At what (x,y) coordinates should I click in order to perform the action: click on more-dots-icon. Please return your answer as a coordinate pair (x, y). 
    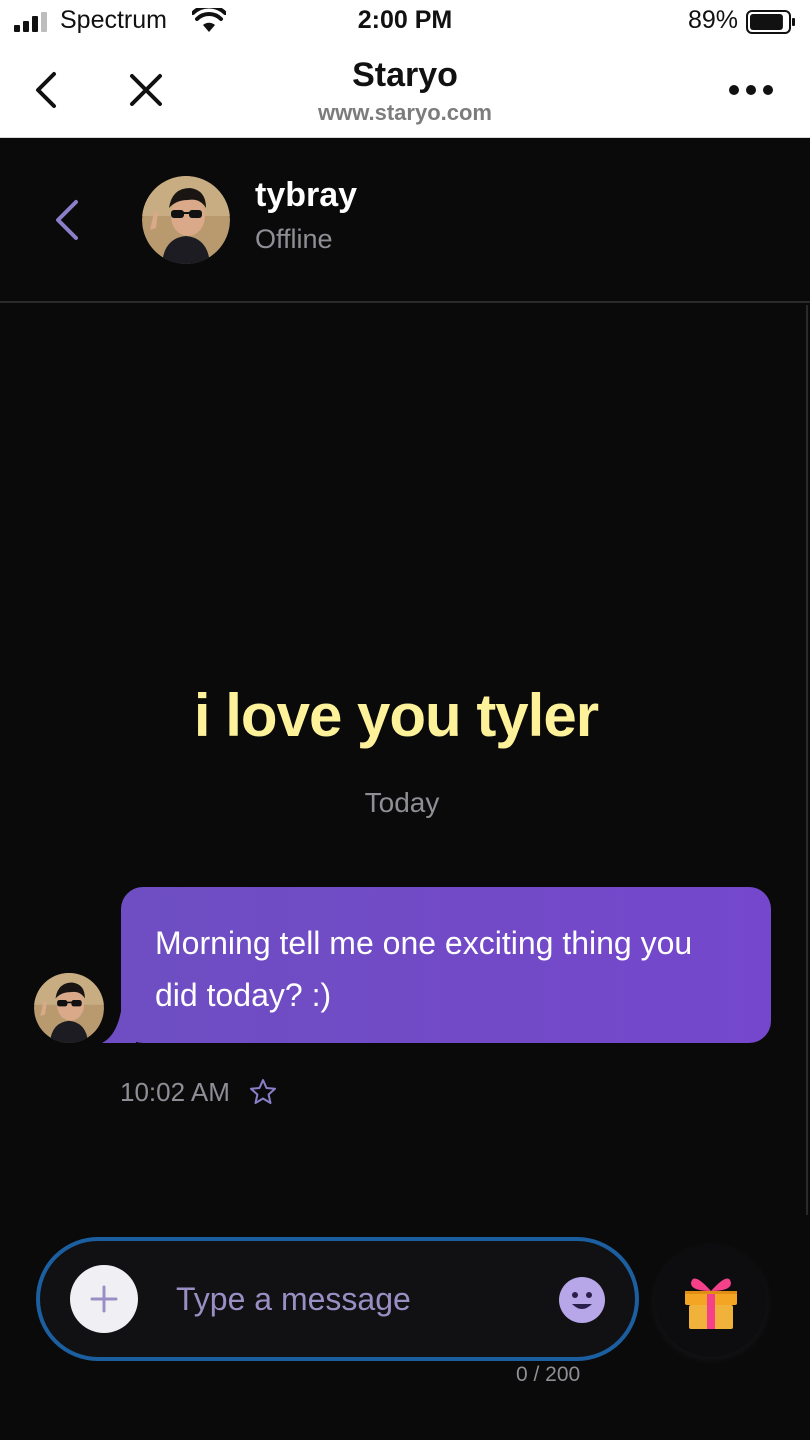
    Looking at the image, I should click on (751, 90).